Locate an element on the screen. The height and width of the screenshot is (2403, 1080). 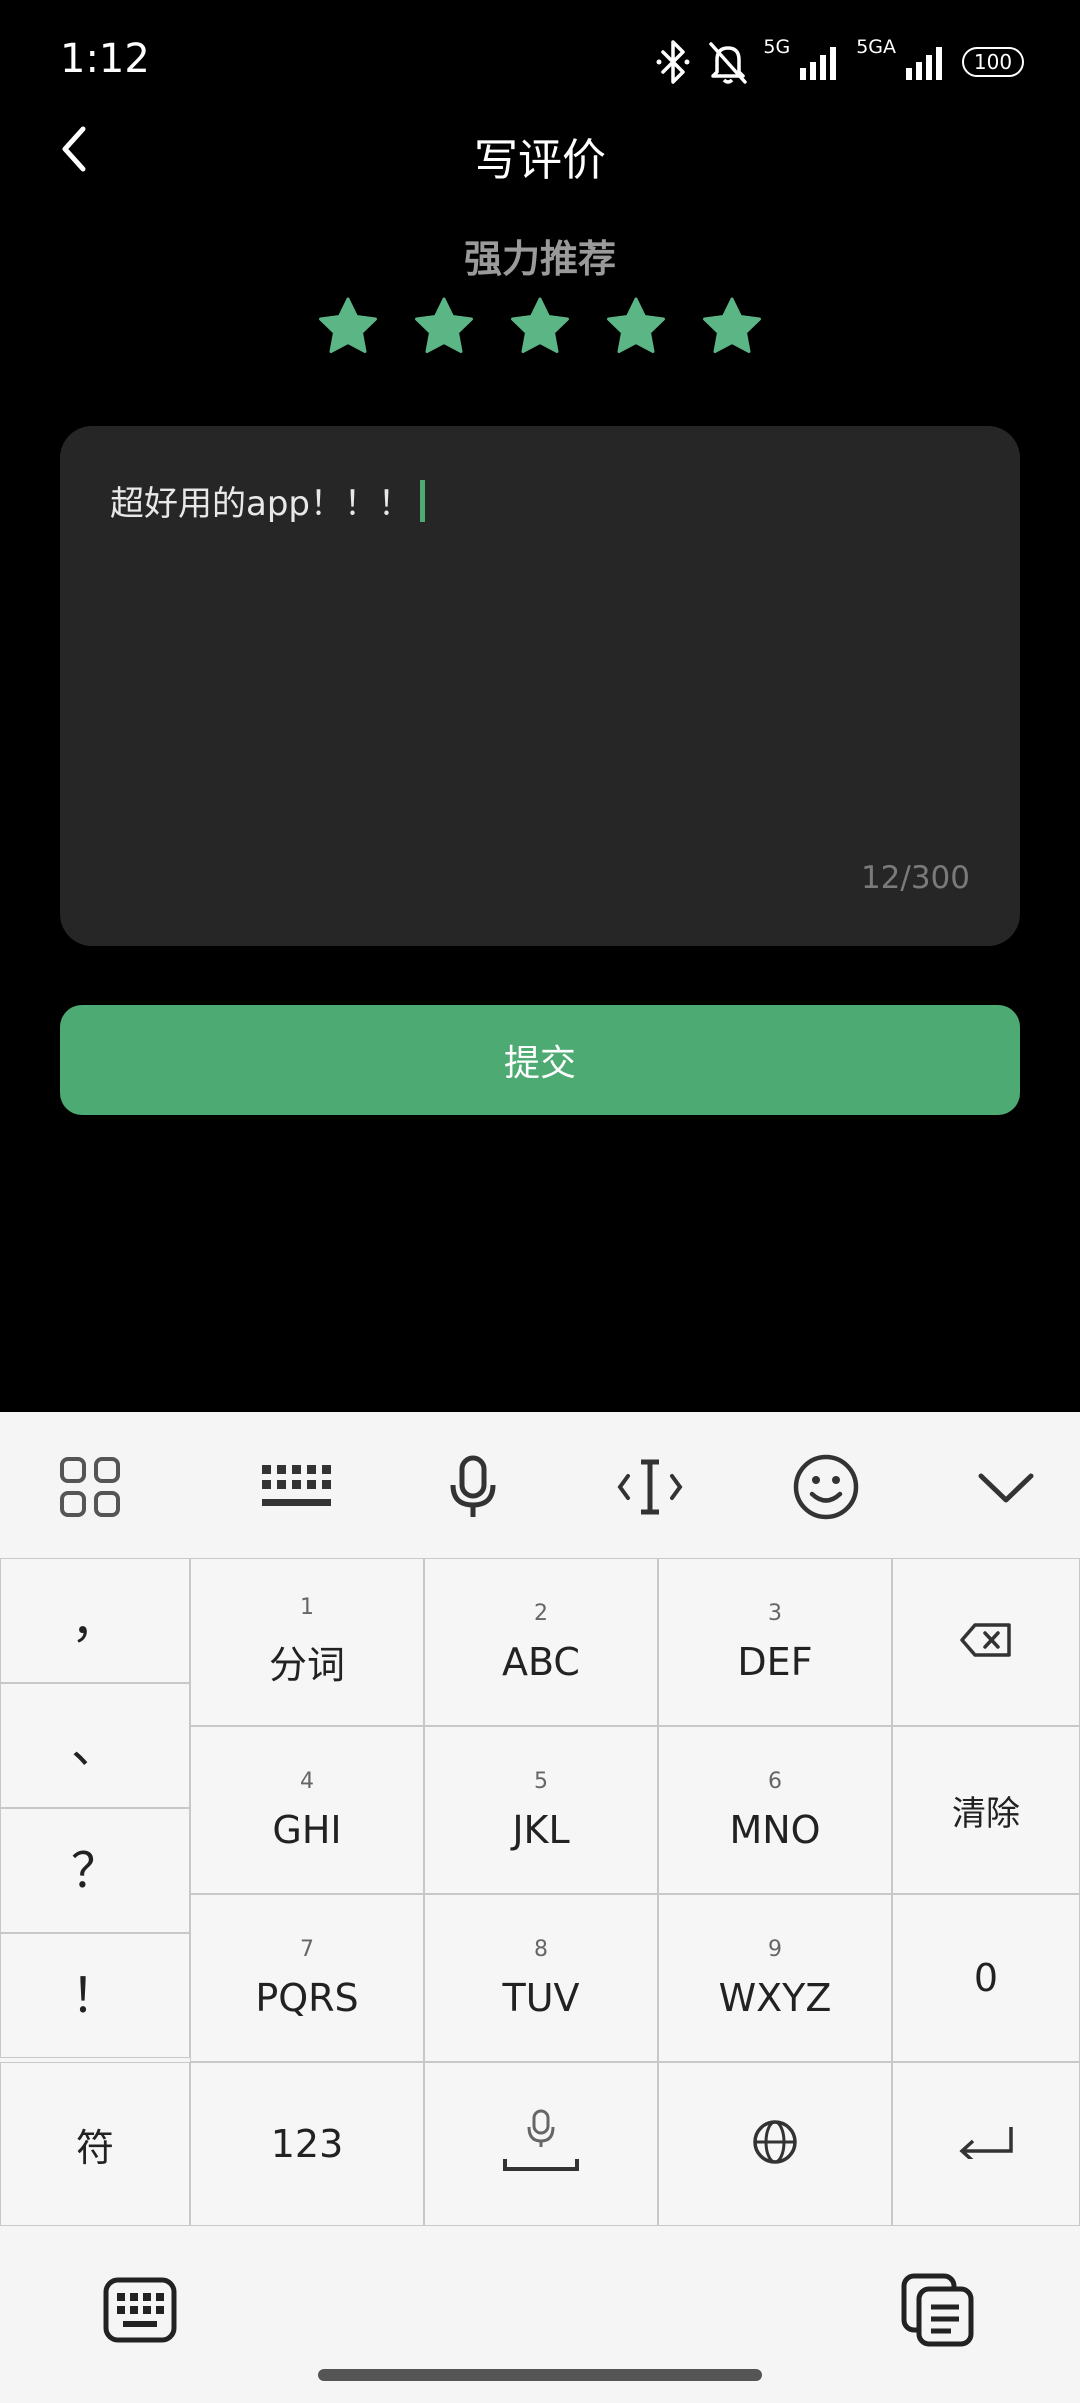
key-label: WXYZ is located at coordinates (775, 1997).